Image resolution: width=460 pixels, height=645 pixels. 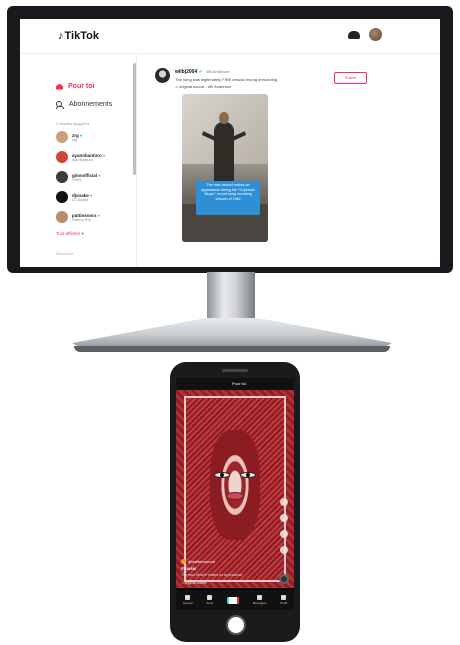 What do you see at coordinates (236, 625) in the screenshot?
I see `phone-home-button` at bounding box center [236, 625].